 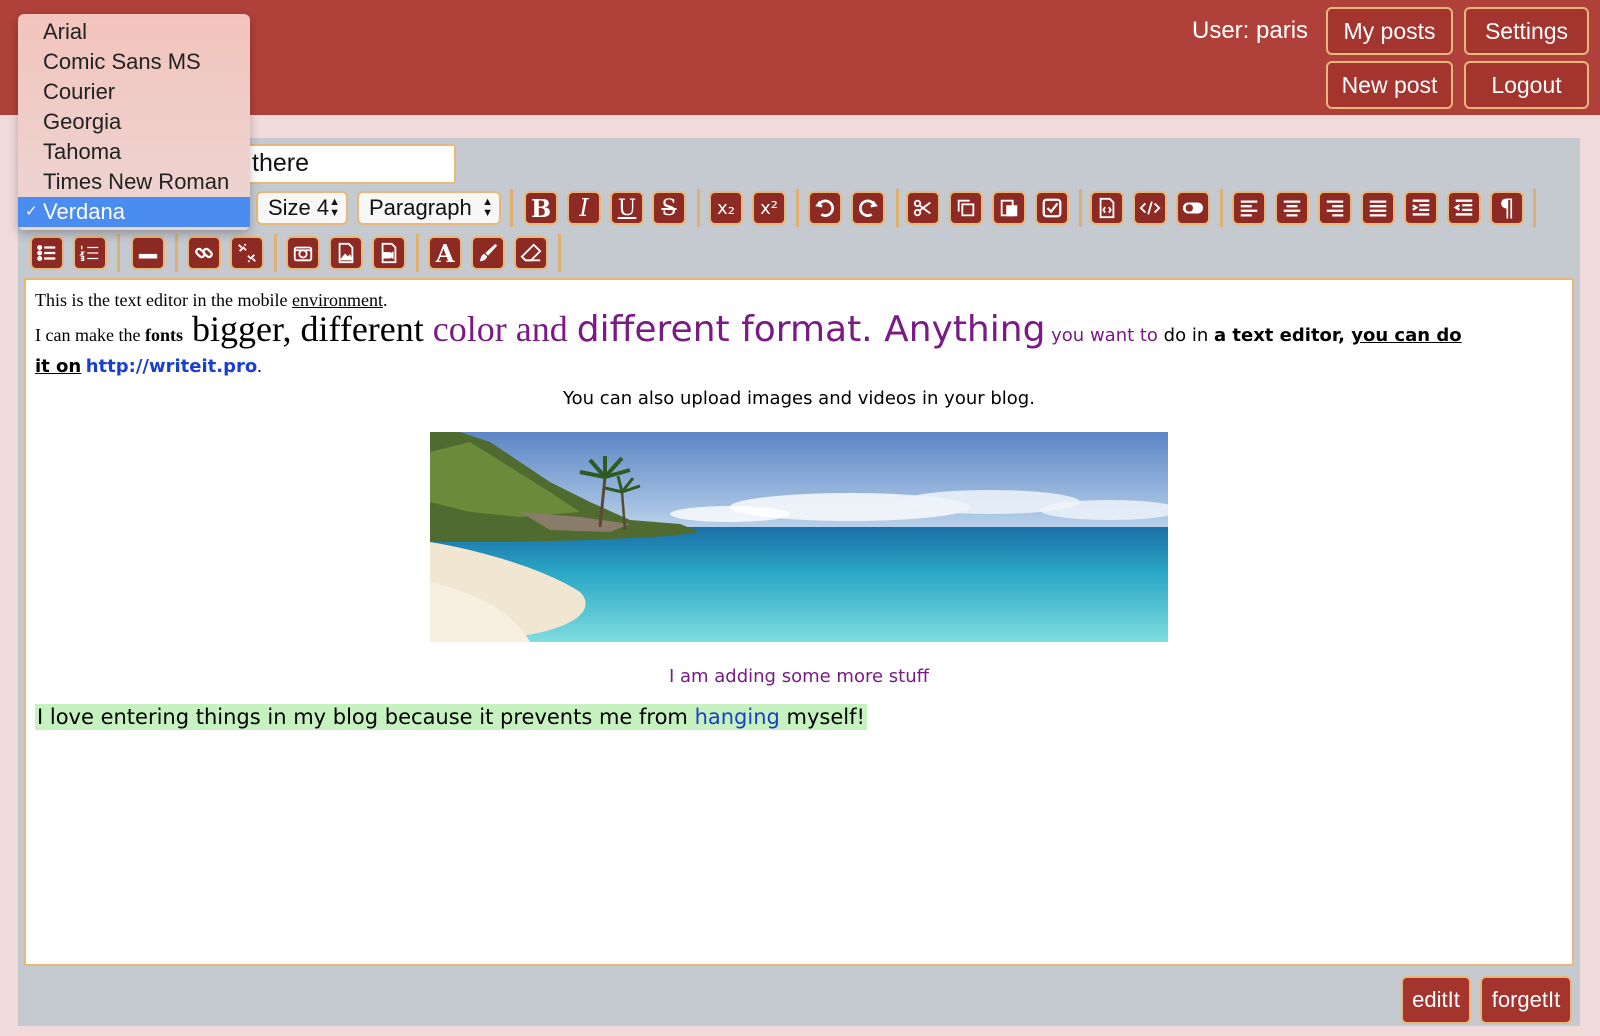 What do you see at coordinates (1436, 1000) in the screenshot?
I see `edit-it-button: editIt` at bounding box center [1436, 1000].